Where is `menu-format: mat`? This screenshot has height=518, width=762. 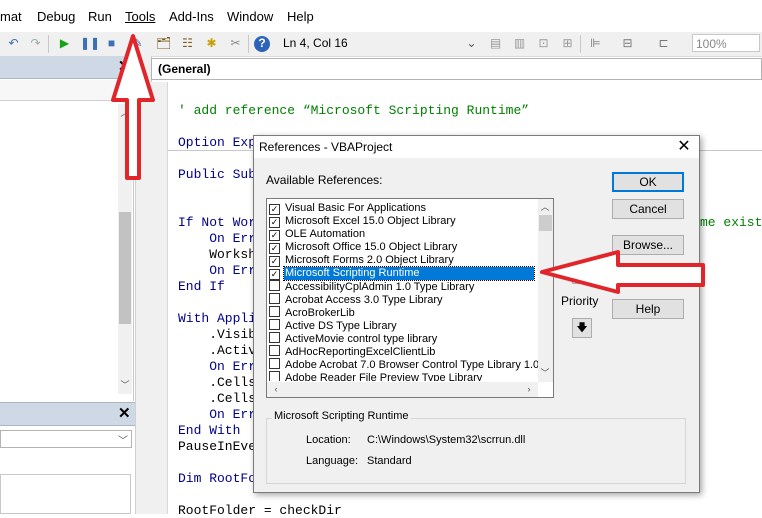
menu-format: mat is located at coordinates (11, 16).